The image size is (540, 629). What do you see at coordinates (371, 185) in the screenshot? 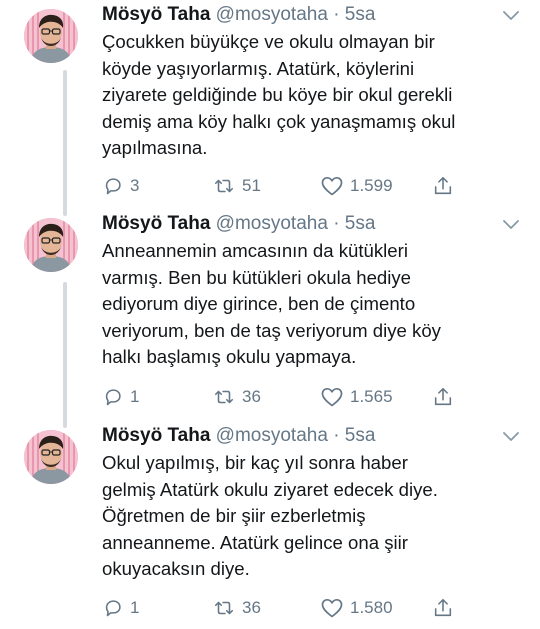
I see `like-count: 1.599` at bounding box center [371, 185].